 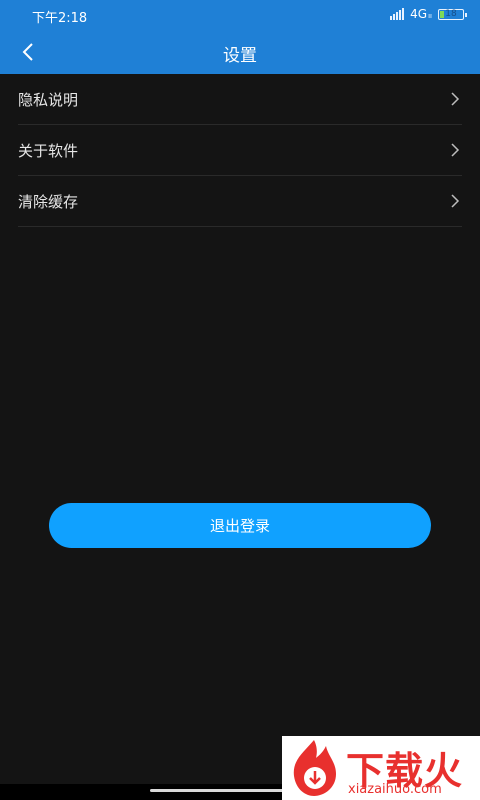 I want to click on settings-item-privacy: 隐私说明, so click(x=240, y=99).